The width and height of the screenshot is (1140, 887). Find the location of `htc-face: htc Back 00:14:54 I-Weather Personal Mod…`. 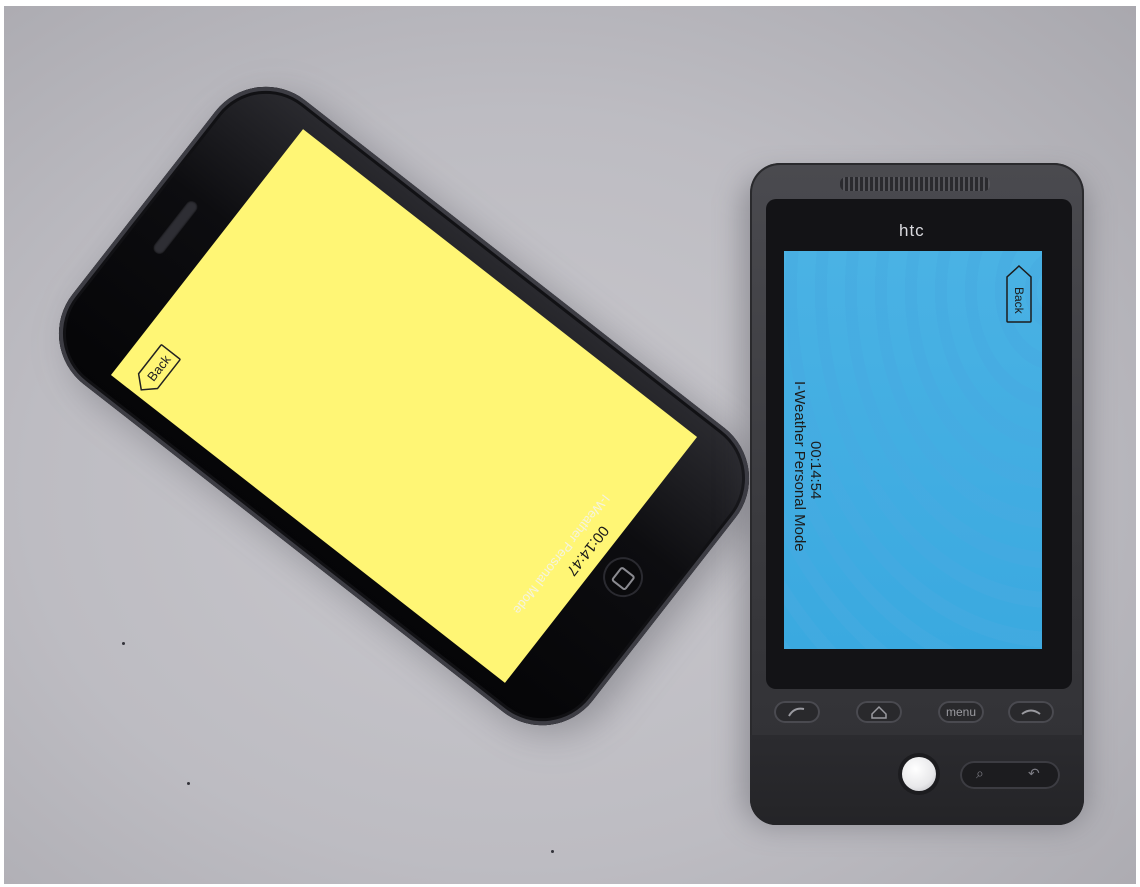

htc-face: htc Back 00:14:54 I-Weather Personal Mod… is located at coordinates (919, 444).